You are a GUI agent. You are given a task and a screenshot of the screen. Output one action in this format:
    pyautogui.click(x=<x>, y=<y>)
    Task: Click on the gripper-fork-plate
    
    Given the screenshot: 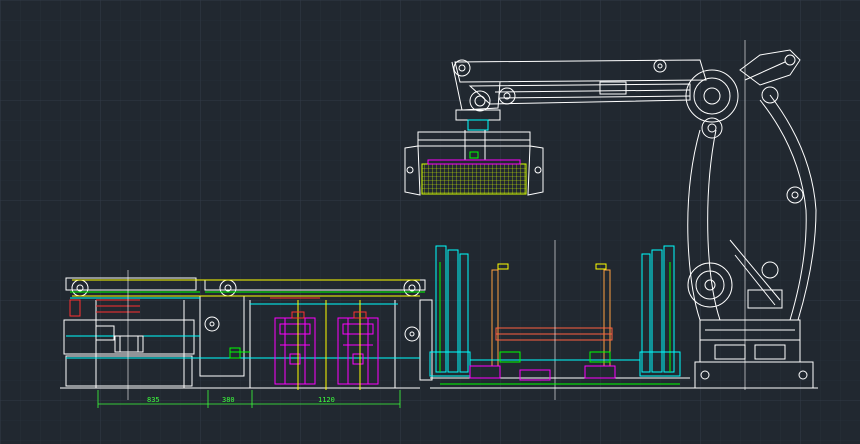 What is the action you would take?
    pyautogui.click(x=474, y=179)
    